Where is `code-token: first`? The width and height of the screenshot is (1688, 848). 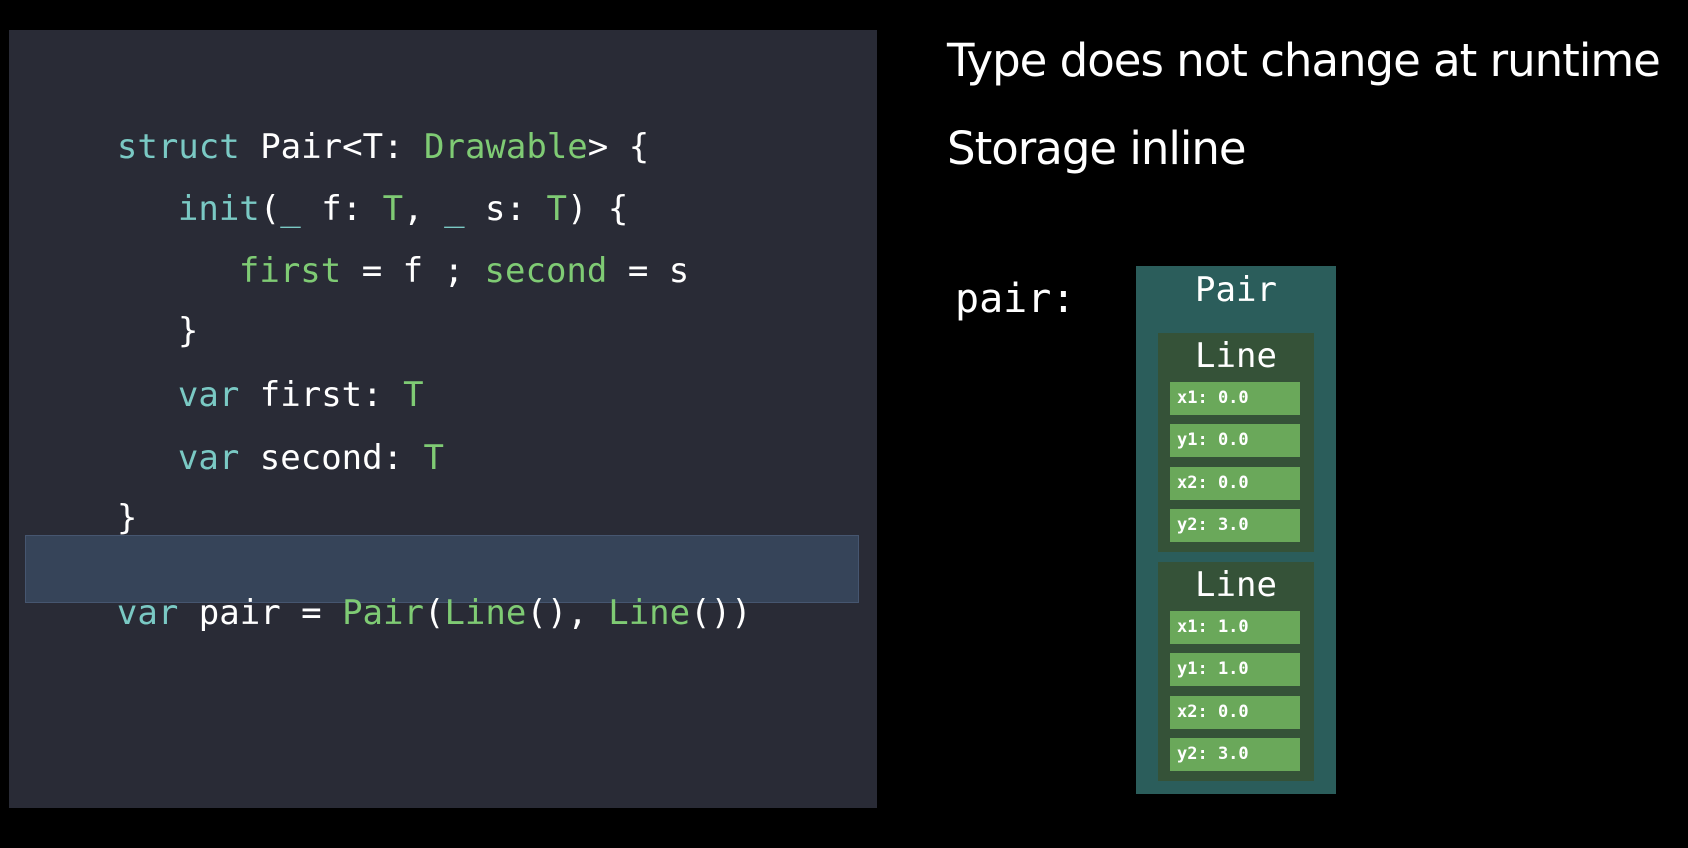 code-token: first is located at coordinates (290, 271).